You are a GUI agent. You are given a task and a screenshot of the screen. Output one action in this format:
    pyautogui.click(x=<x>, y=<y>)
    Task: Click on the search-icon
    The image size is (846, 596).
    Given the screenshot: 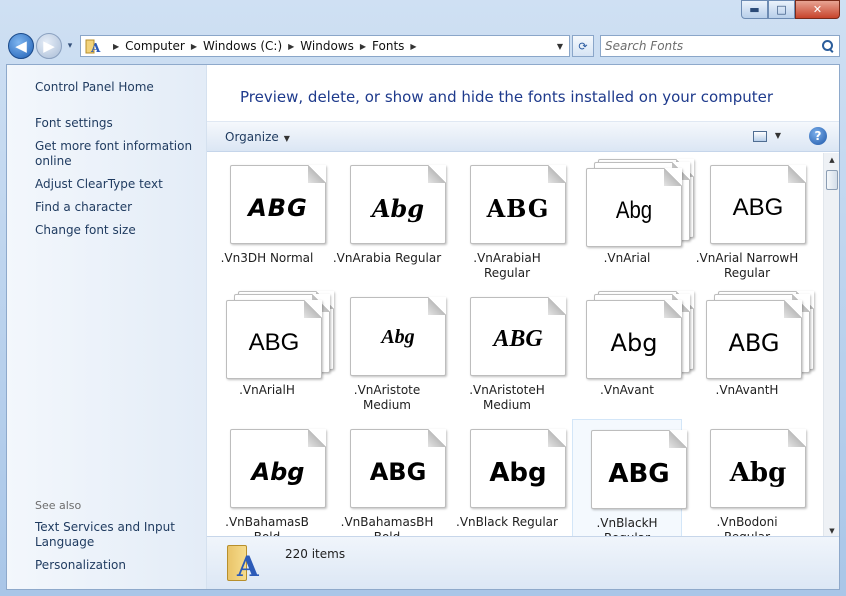 What is the action you would take?
    pyautogui.click(x=828, y=46)
    